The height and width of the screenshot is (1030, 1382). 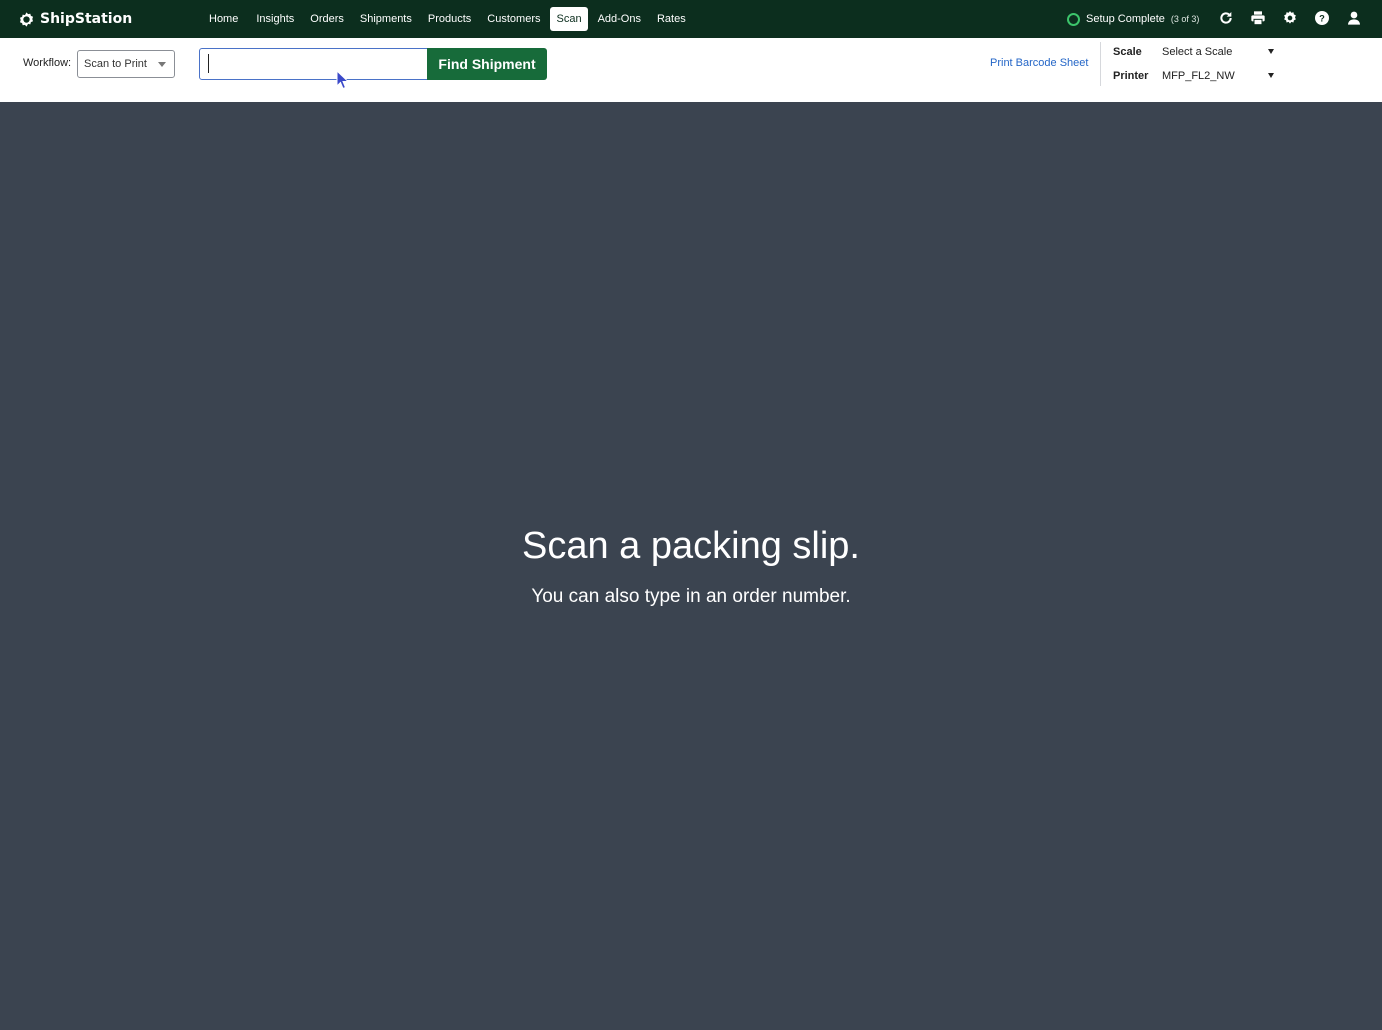 What do you see at coordinates (47, 63) in the screenshot?
I see `workflow-label: Workflow:` at bounding box center [47, 63].